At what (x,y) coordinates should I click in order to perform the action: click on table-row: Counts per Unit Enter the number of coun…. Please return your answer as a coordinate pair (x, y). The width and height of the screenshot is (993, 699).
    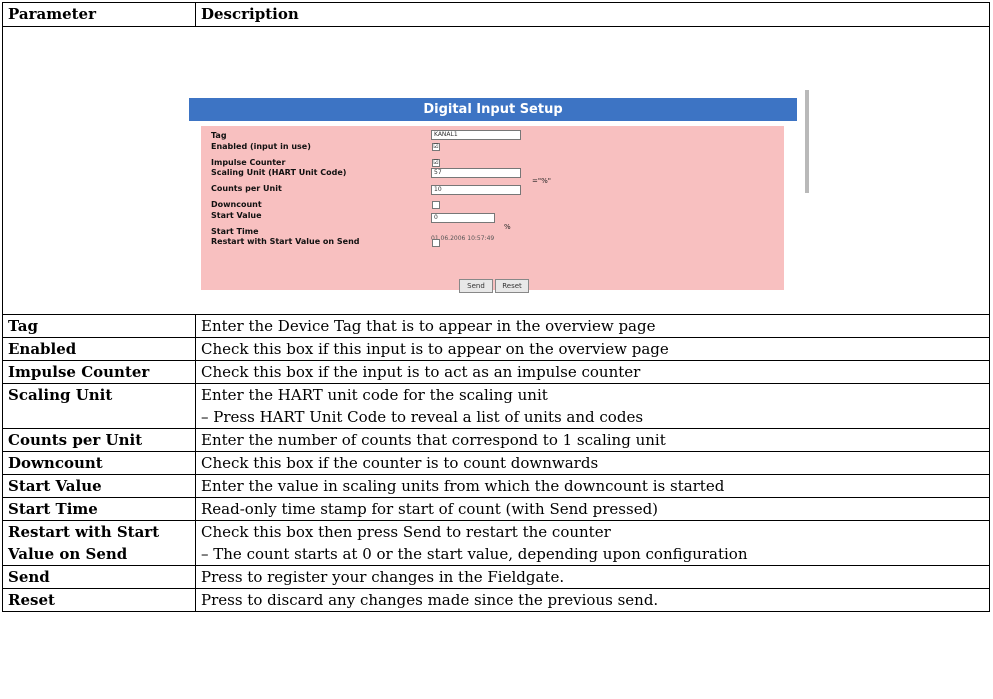
    Looking at the image, I should click on (496, 440).